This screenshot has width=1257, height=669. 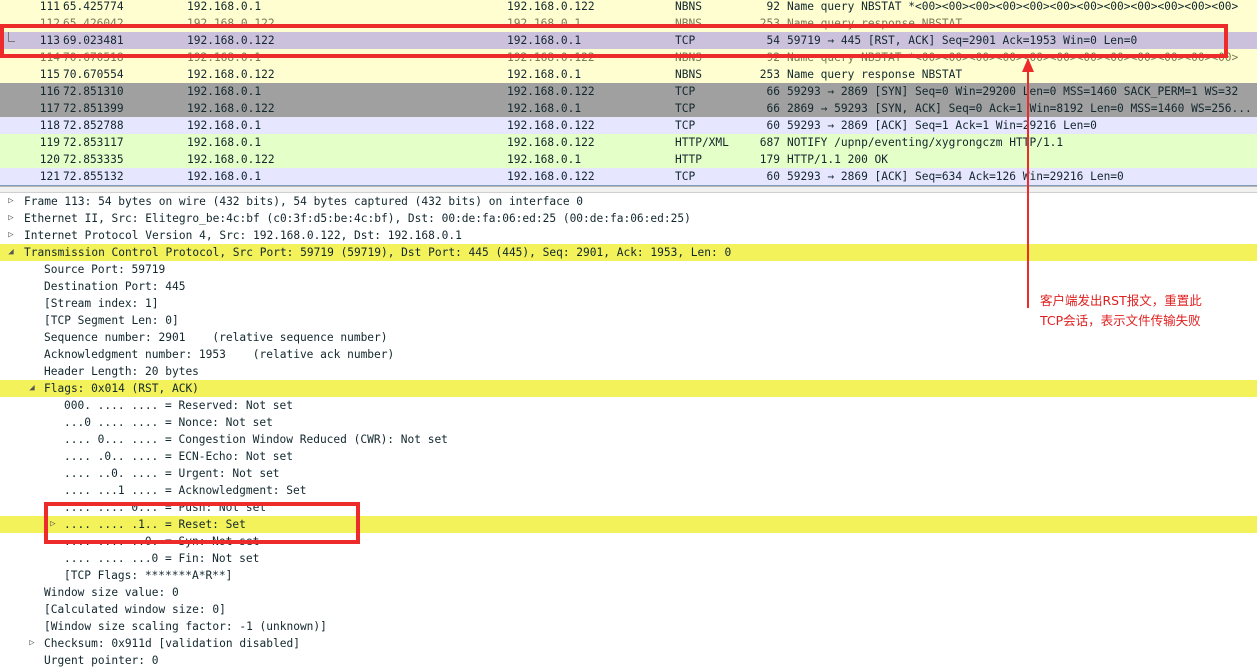 What do you see at coordinates (1121, 310) in the screenshot?
I see `annotation-note: 客户端发出RST报文，重置此 TCP会话，表示文件传输失败` at bounding box center [1121, 310].